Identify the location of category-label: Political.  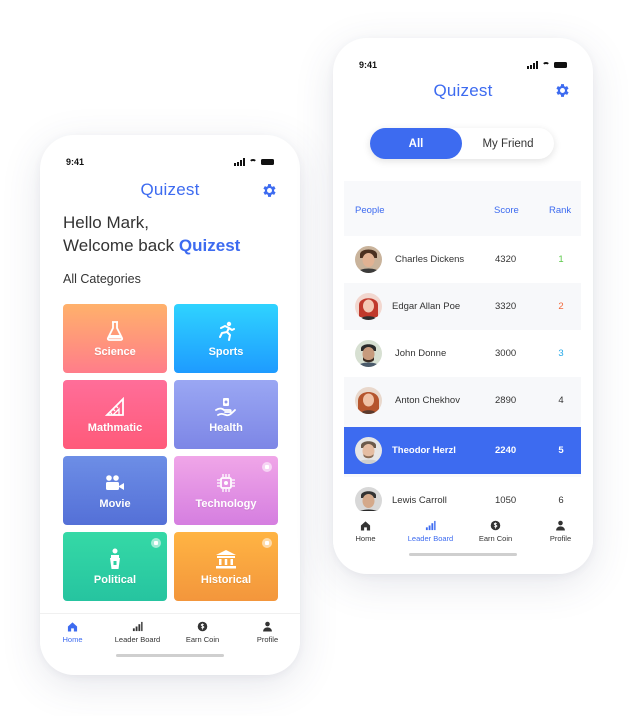
(115, 579).